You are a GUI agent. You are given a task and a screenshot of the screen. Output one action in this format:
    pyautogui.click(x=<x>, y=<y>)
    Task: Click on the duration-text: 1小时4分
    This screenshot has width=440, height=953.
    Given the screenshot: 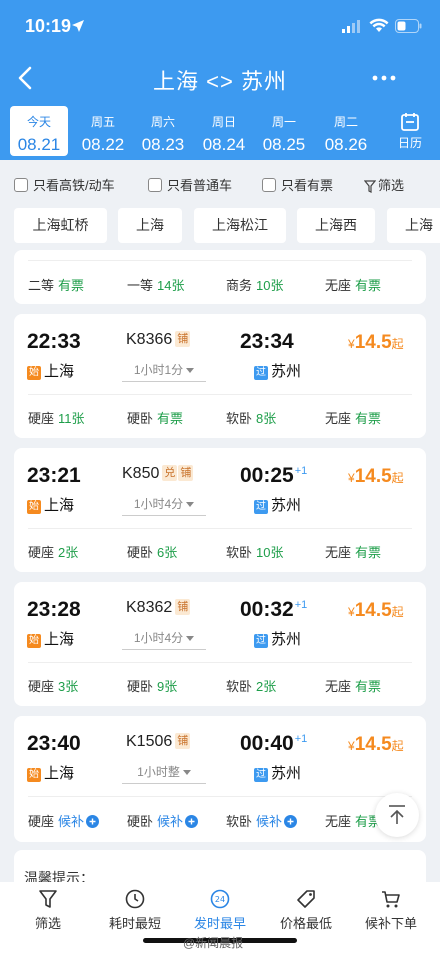 What is the action you would take?
    pyautogui.click(x=158, y=504)
    